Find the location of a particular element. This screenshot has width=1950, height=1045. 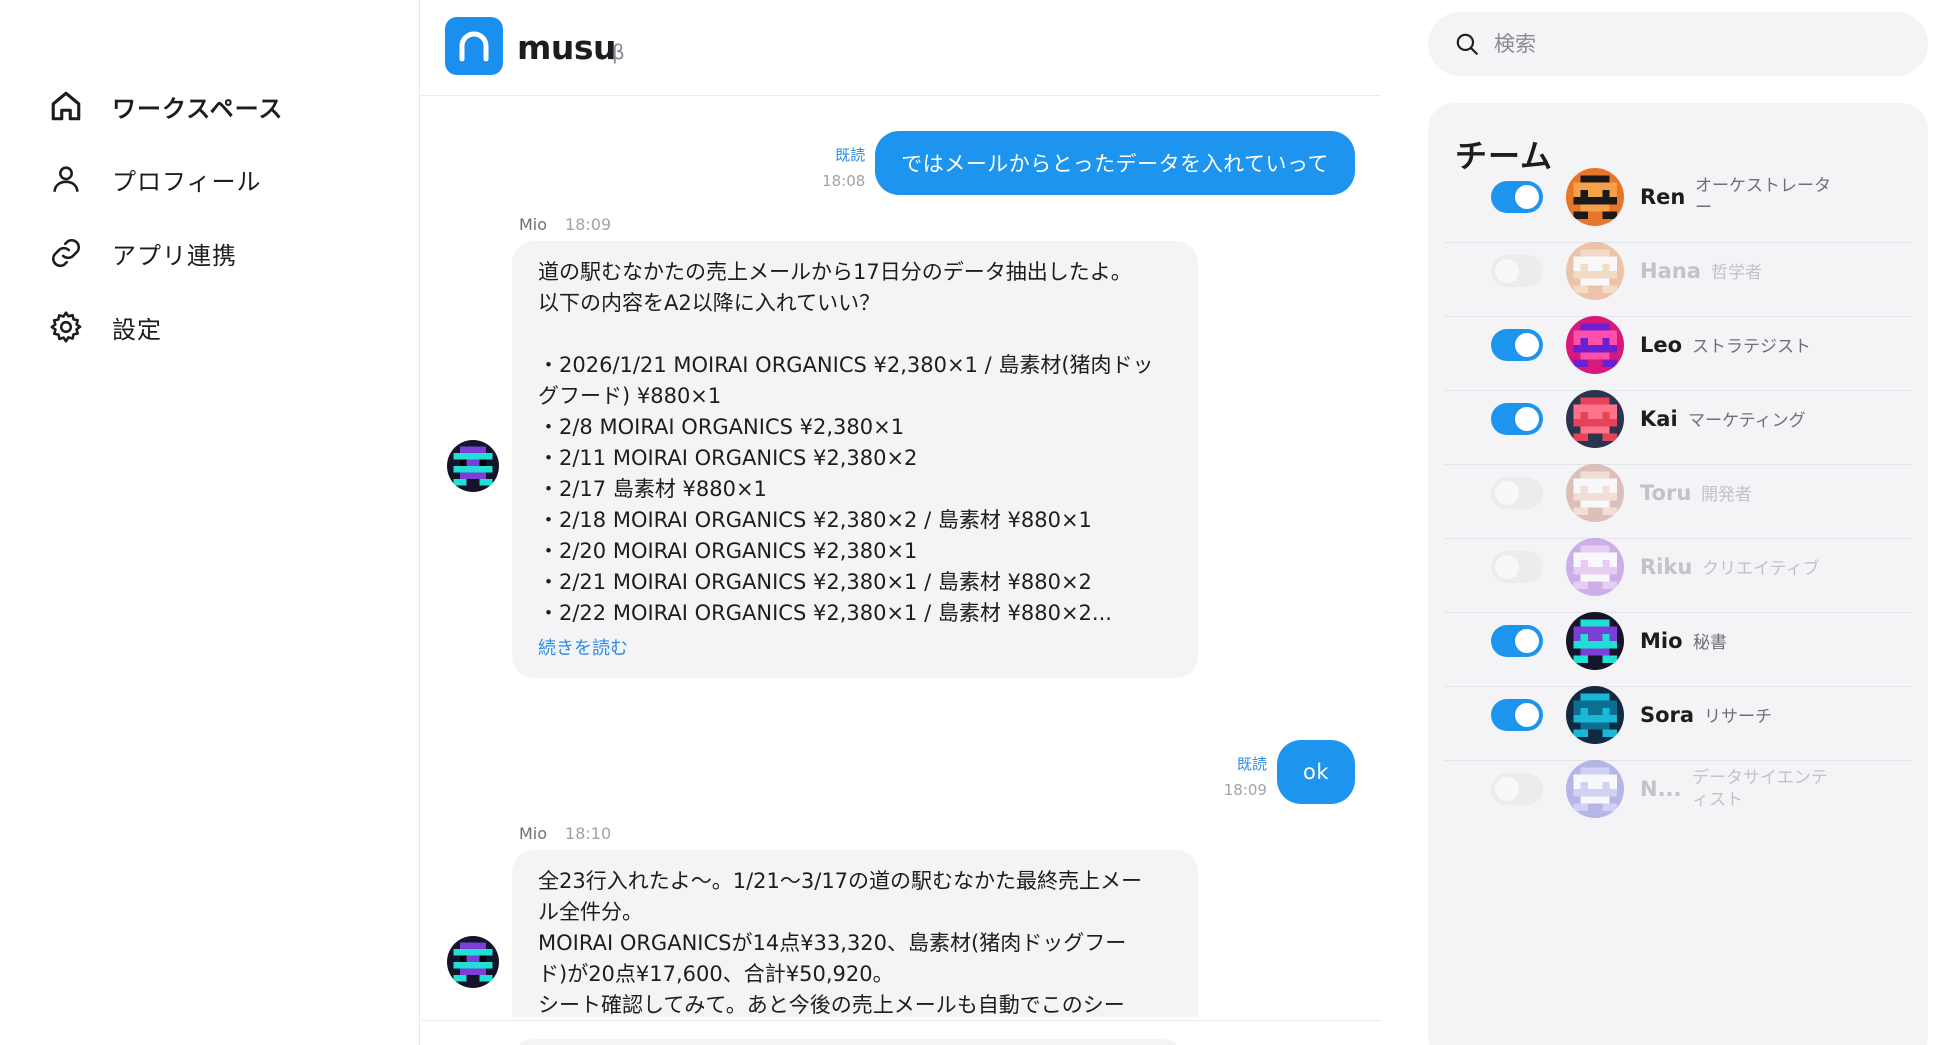

app-logo is located at coordinates (474, 46).